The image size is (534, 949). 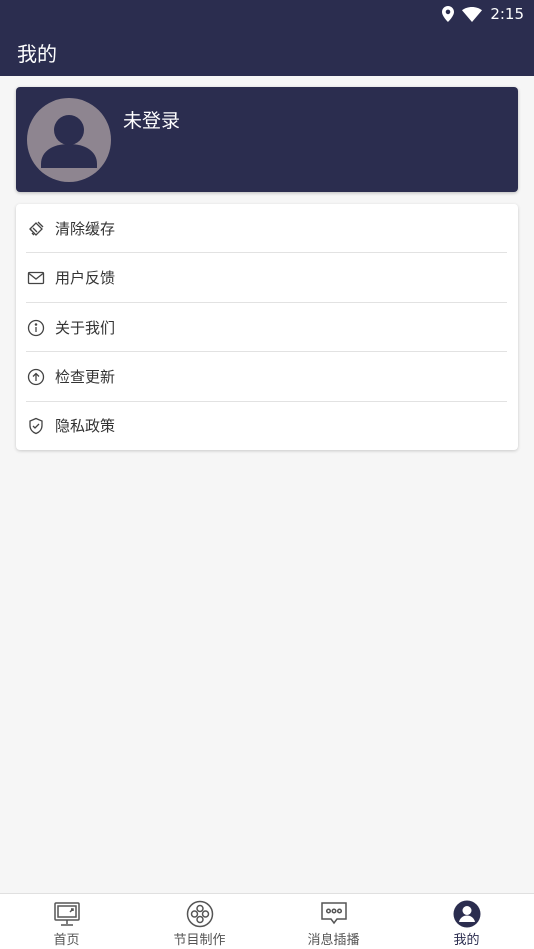 I want to click on default-user-avatar-icon, so click(x=69, y=140).